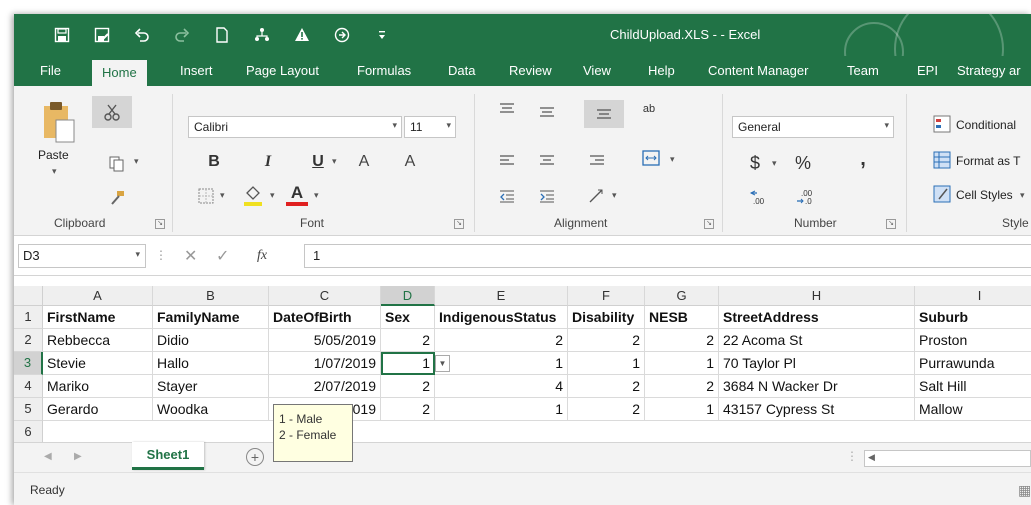  I want to click on cell-b1: FamilyName, so click(211, 317).